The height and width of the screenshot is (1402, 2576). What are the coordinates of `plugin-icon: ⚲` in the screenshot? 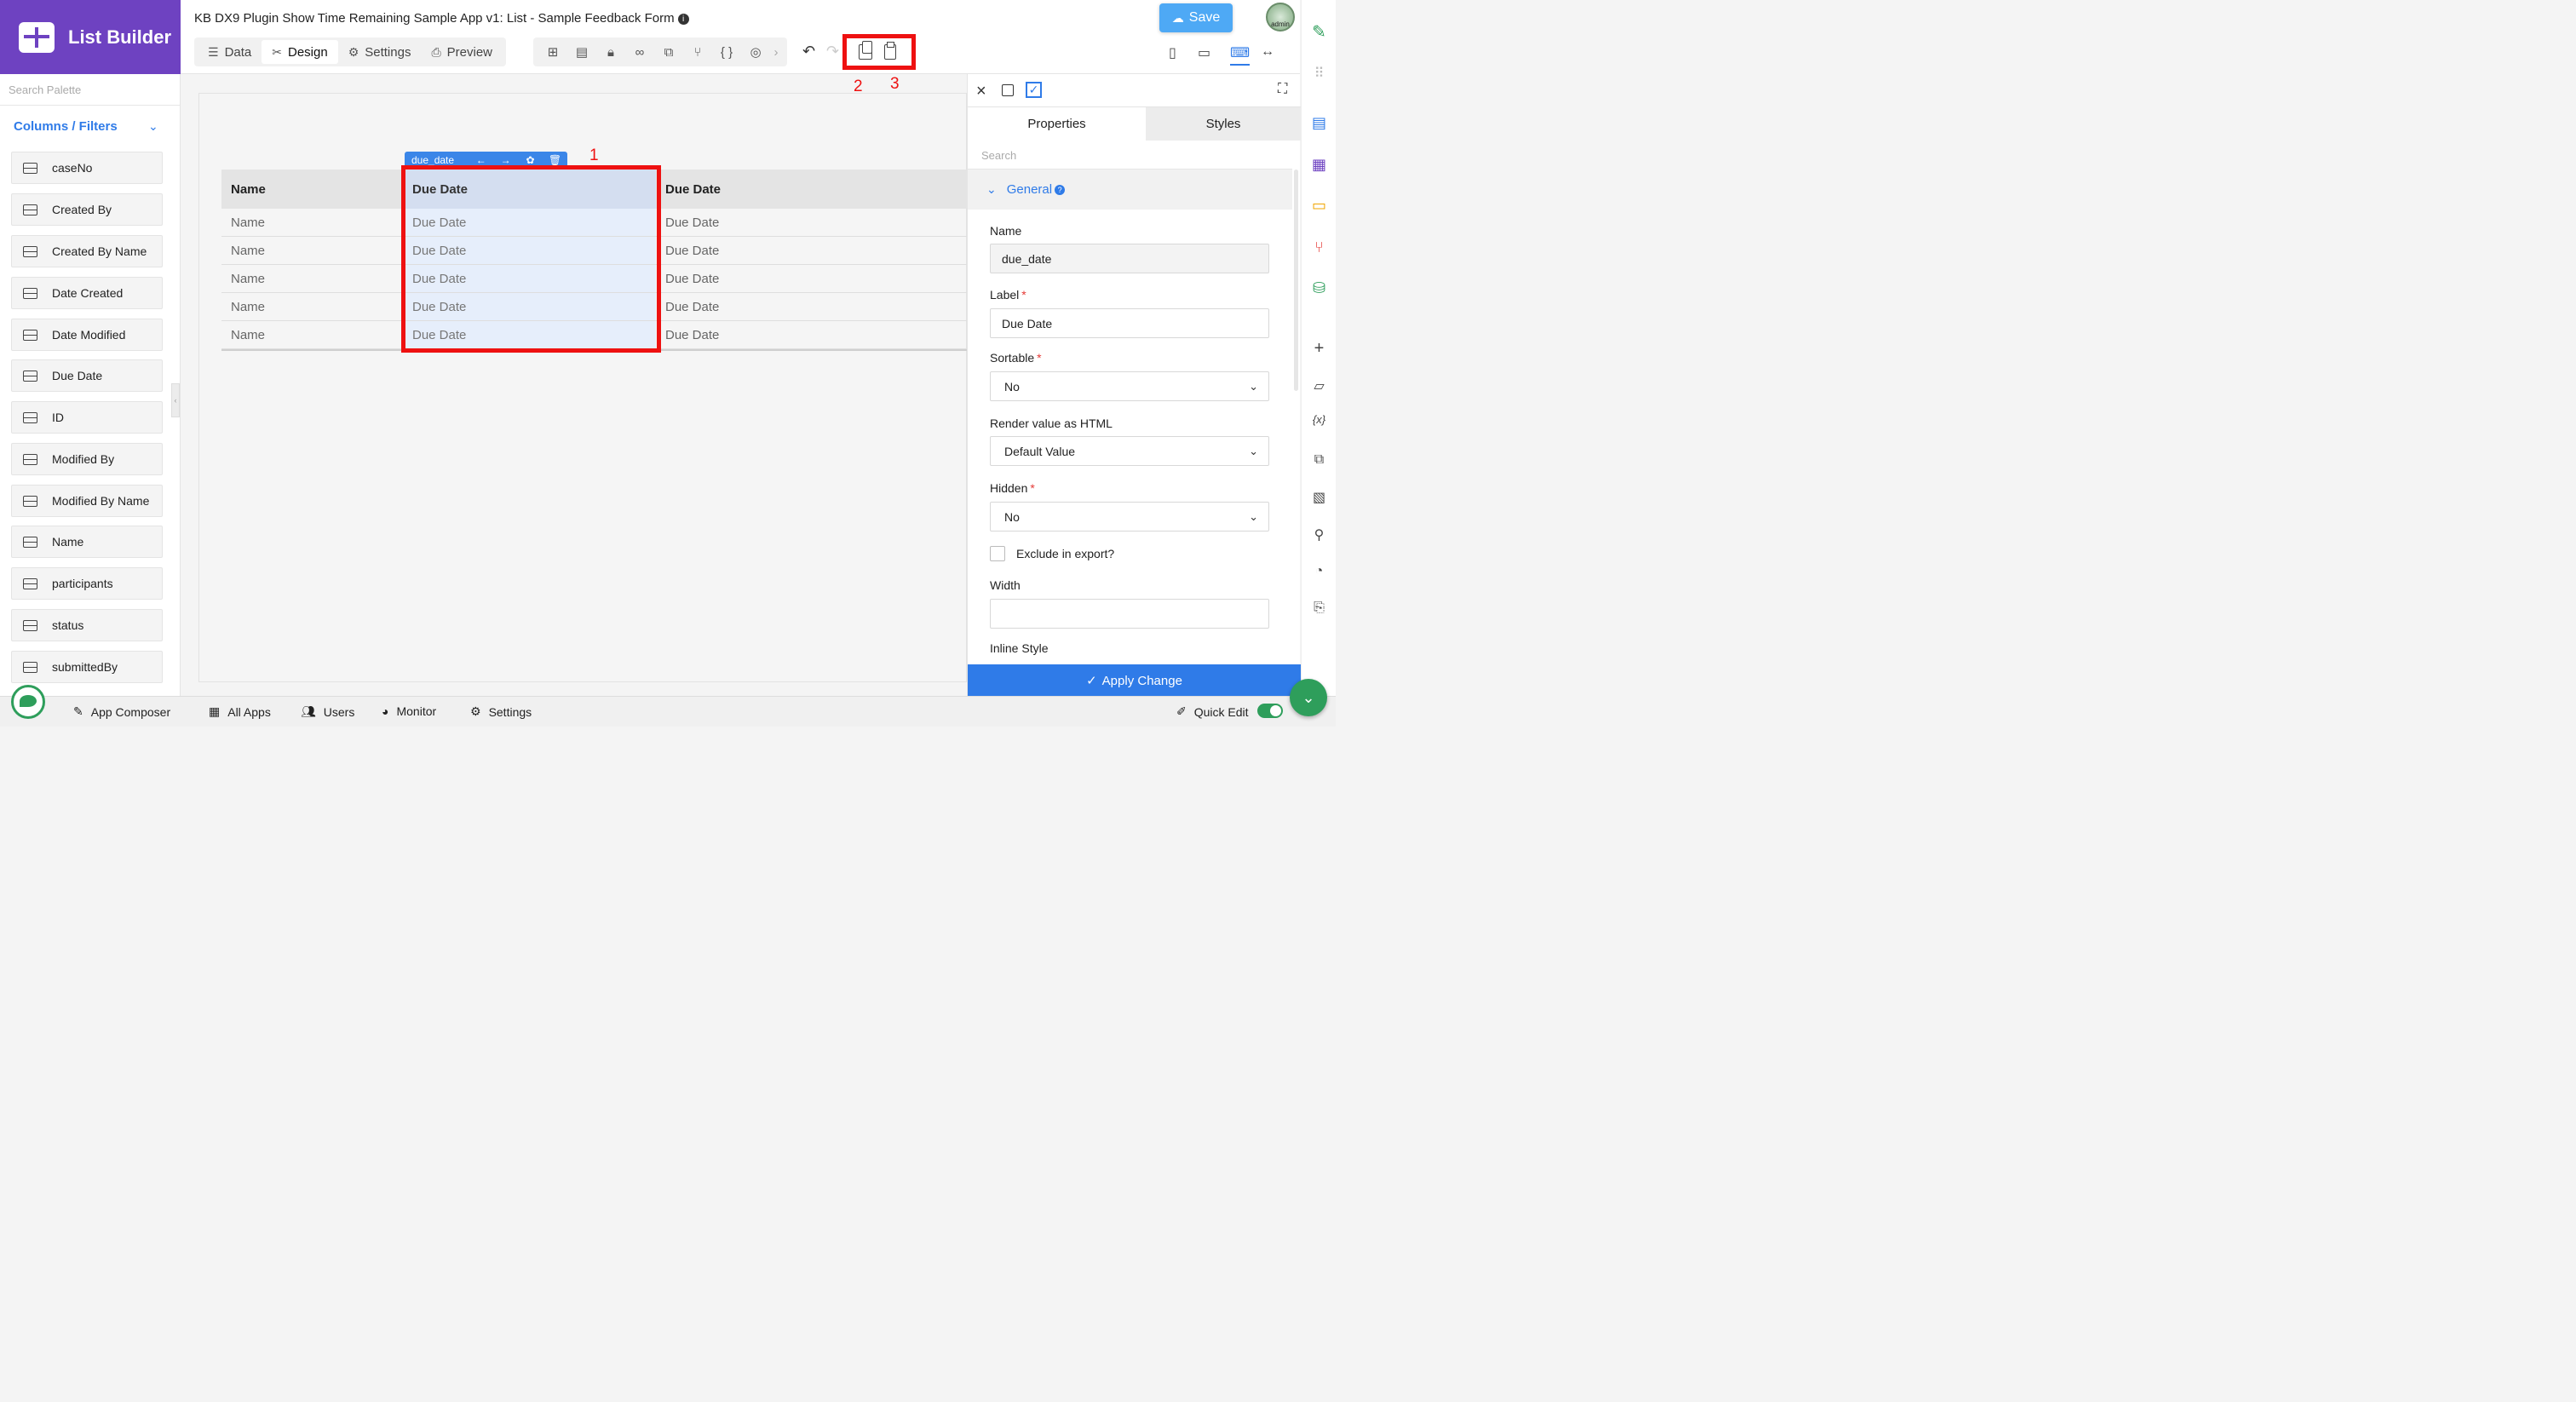 It's located at (1319, 534).